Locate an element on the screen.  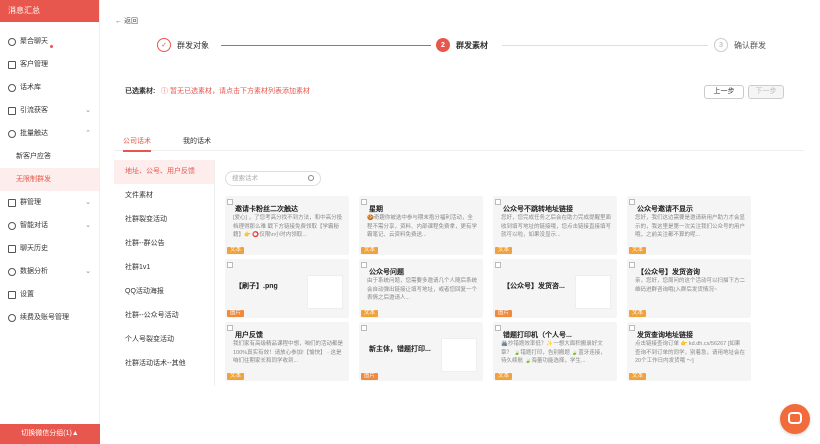
step-1-label: 群发对象 is located at coordinates (193, 45).